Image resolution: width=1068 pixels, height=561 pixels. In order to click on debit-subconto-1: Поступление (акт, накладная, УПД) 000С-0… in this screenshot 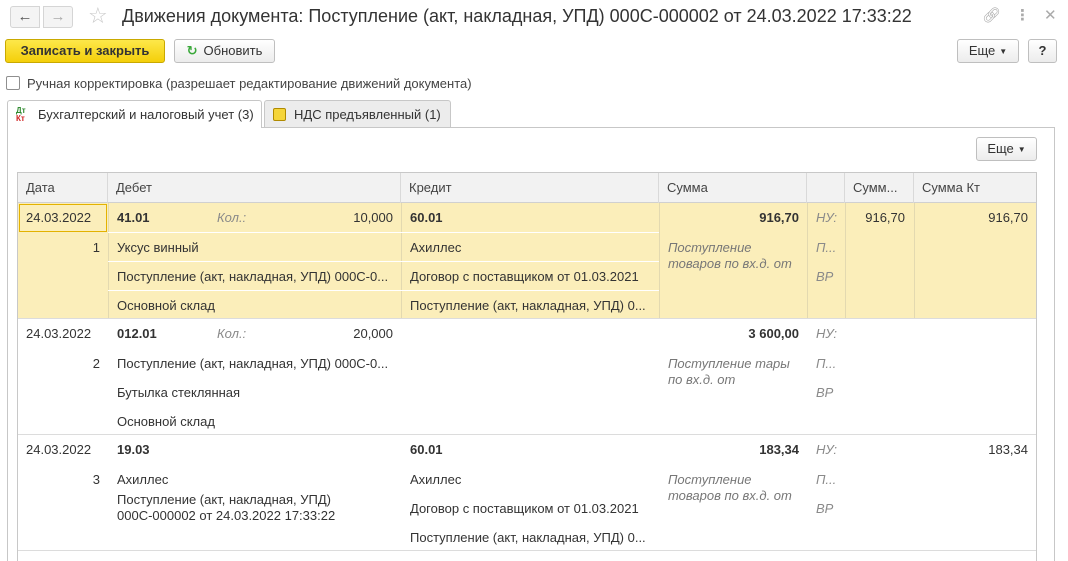, I will do `click(253, 363)`.